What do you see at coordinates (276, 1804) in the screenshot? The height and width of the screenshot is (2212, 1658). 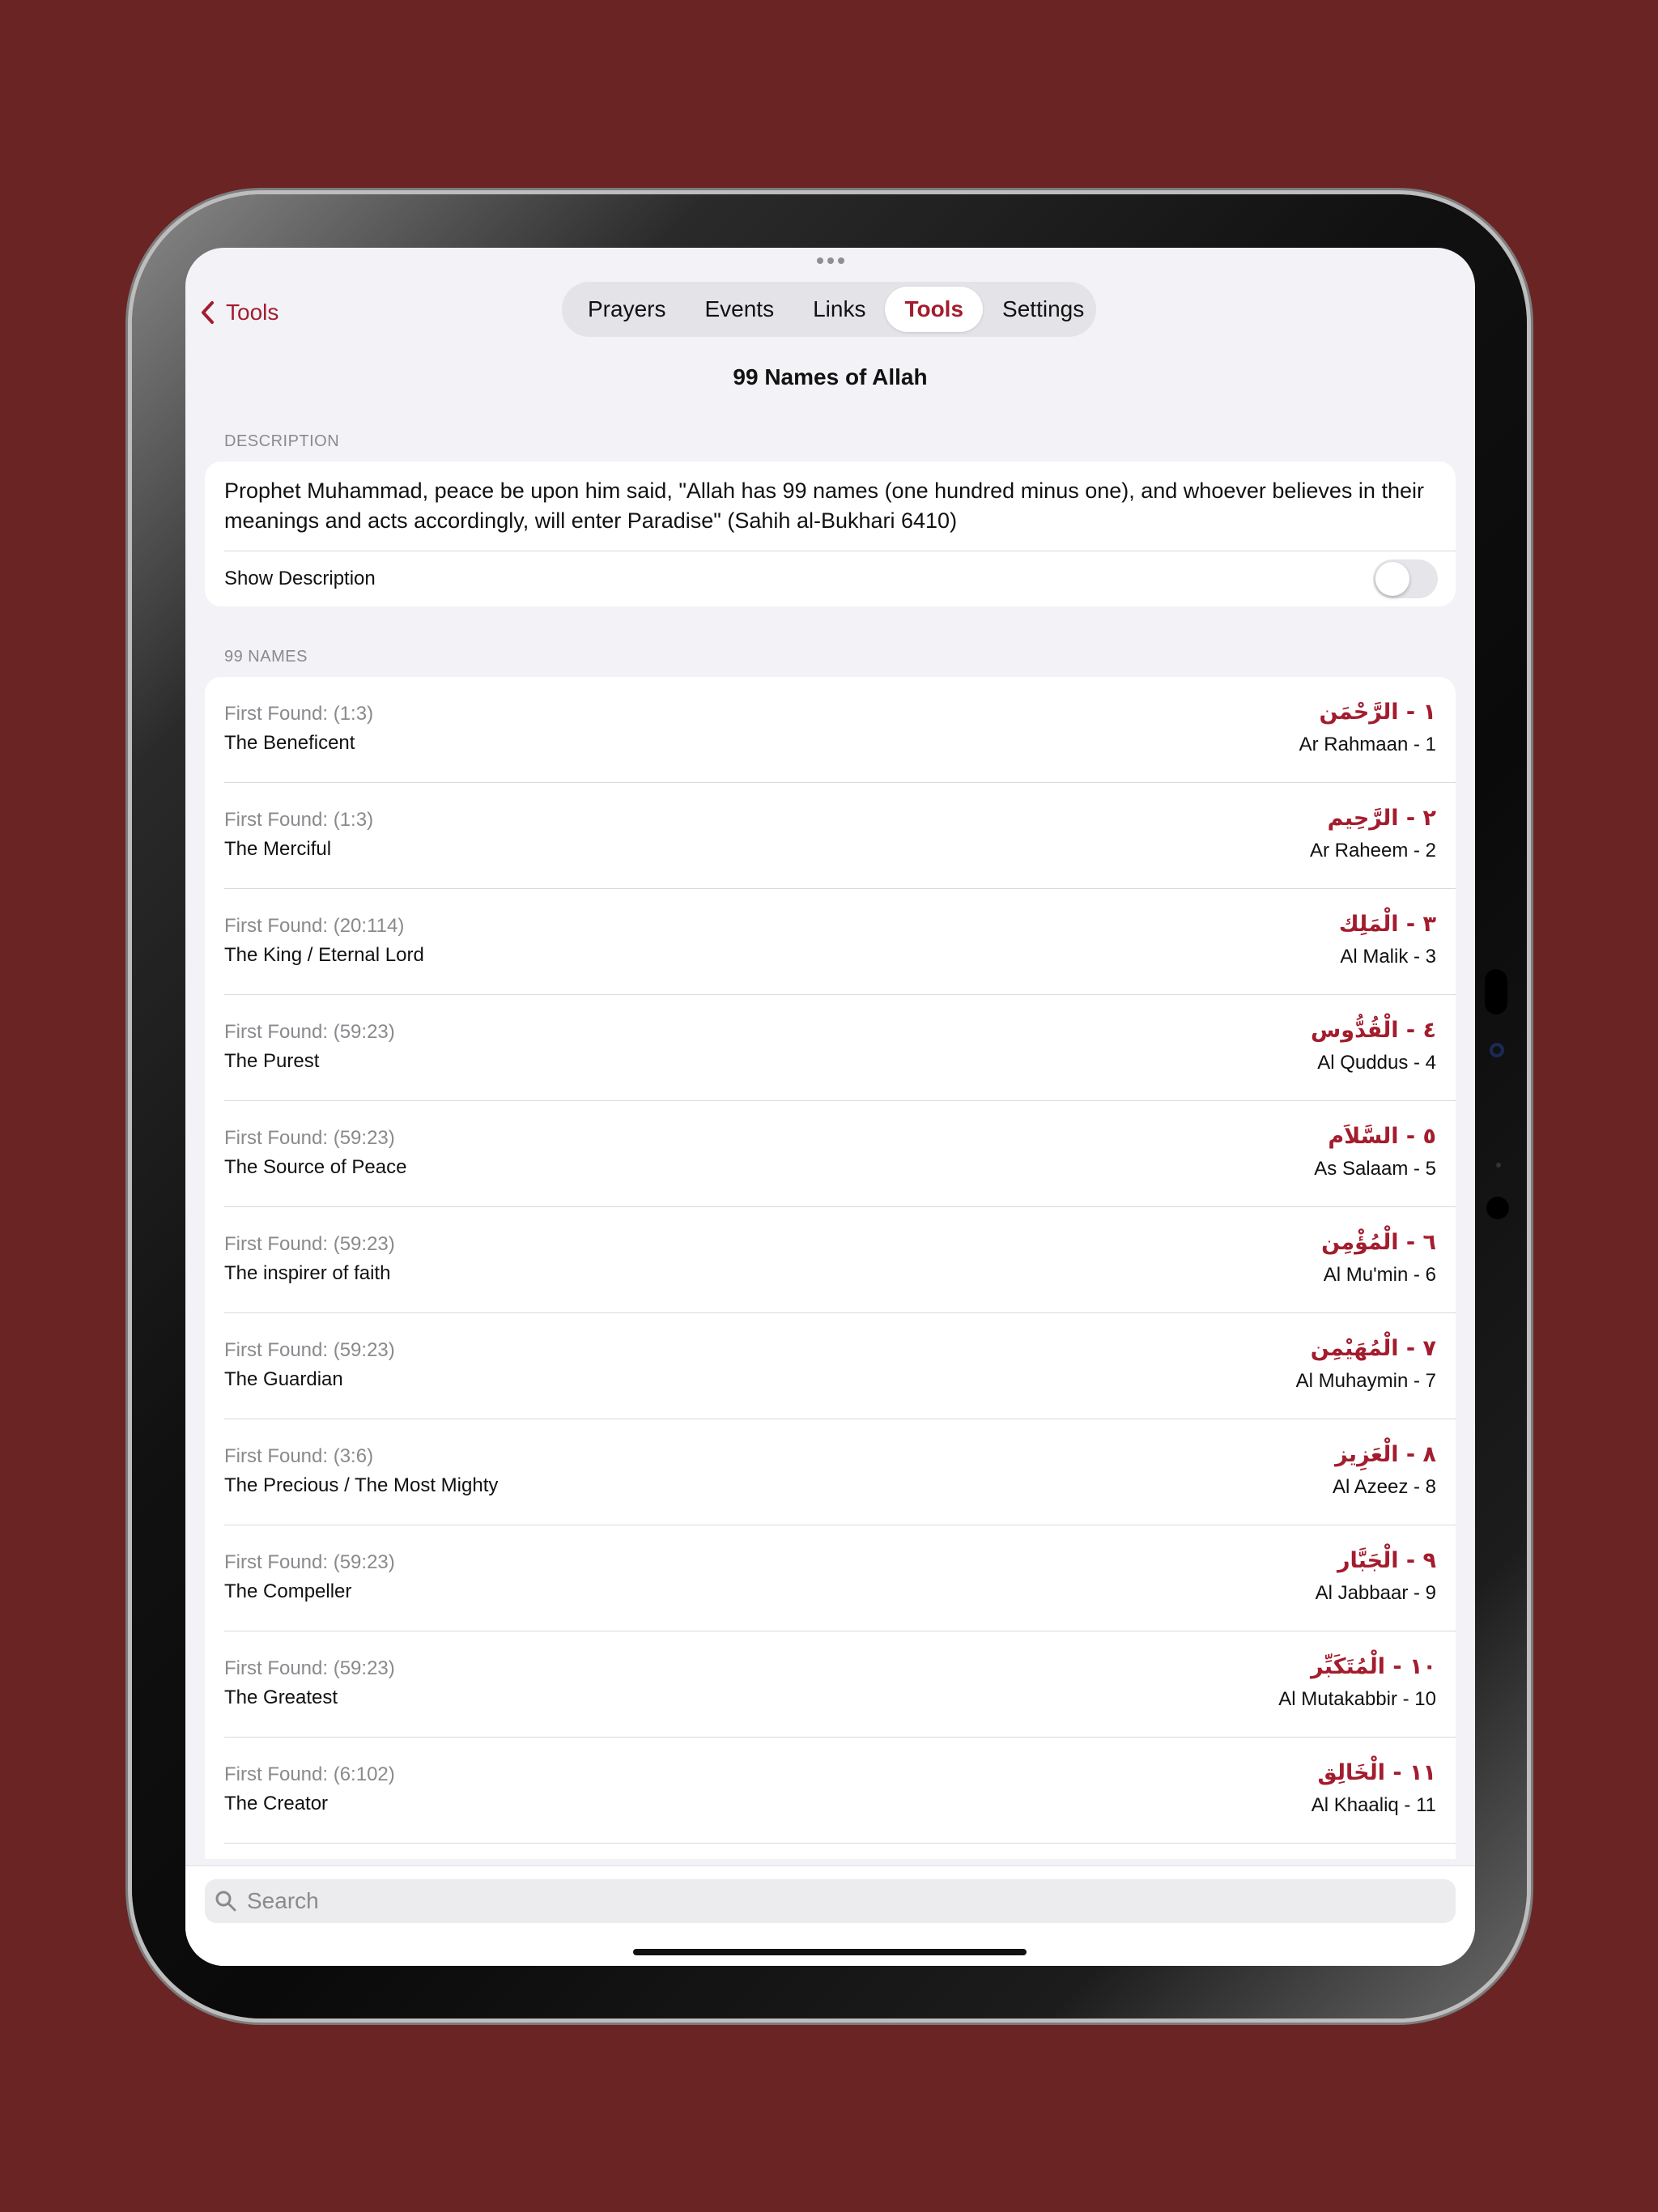 I see `name-meaning: The Creator` at bounding box center [276, 1804].